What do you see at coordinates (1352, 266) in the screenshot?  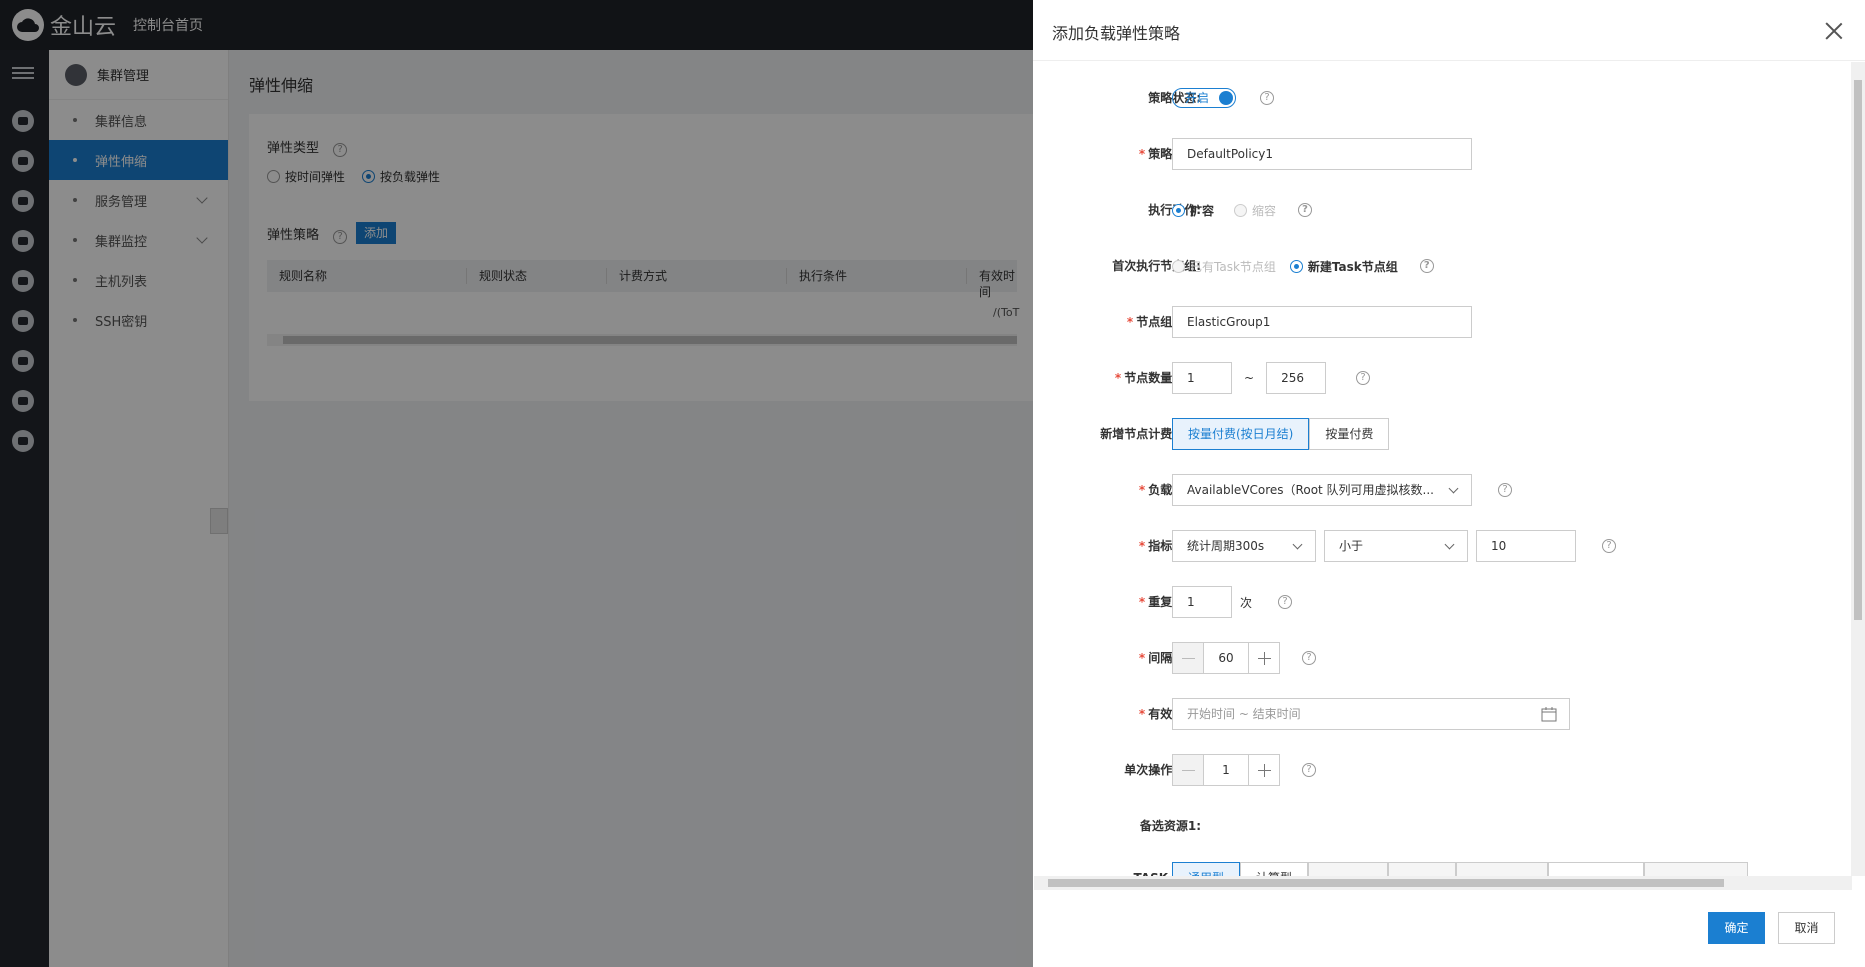 I see `option-label: 新建Task节点组` at bounding box center [1352, 266].